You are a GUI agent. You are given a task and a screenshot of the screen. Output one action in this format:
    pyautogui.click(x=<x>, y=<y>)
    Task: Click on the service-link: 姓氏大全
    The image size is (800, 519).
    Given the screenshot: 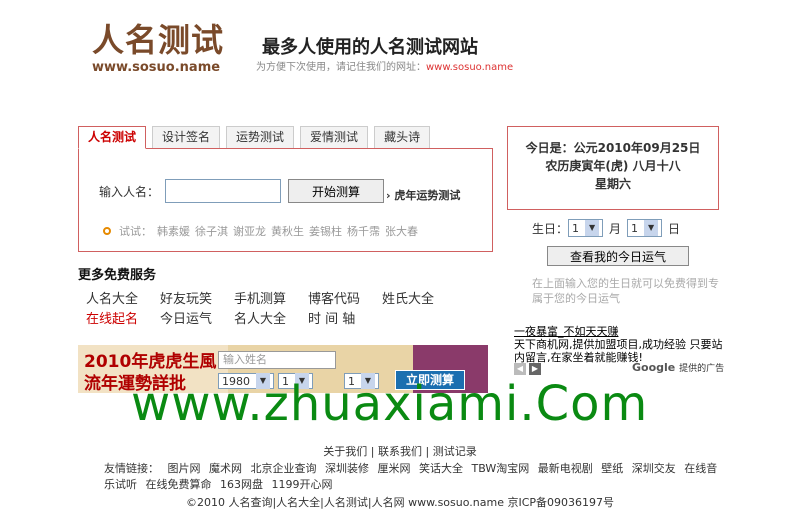 What is the action you would take?
    pyautogui.click(x=419, y=298)
    